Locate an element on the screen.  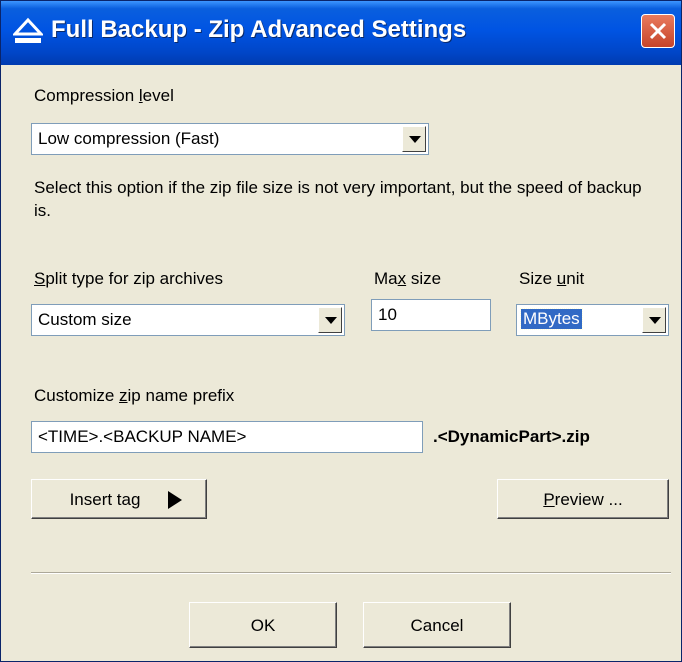
split-type-value: Custom size is located at coordinates (85, 319).